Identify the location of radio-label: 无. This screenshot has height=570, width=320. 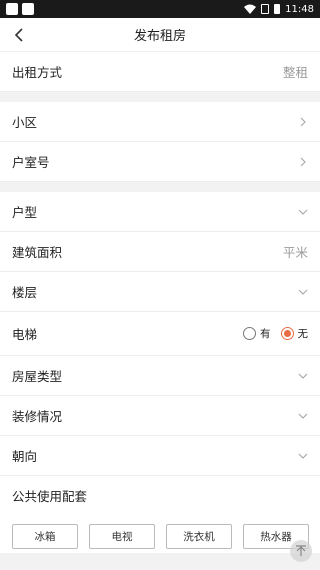
(303, 334).